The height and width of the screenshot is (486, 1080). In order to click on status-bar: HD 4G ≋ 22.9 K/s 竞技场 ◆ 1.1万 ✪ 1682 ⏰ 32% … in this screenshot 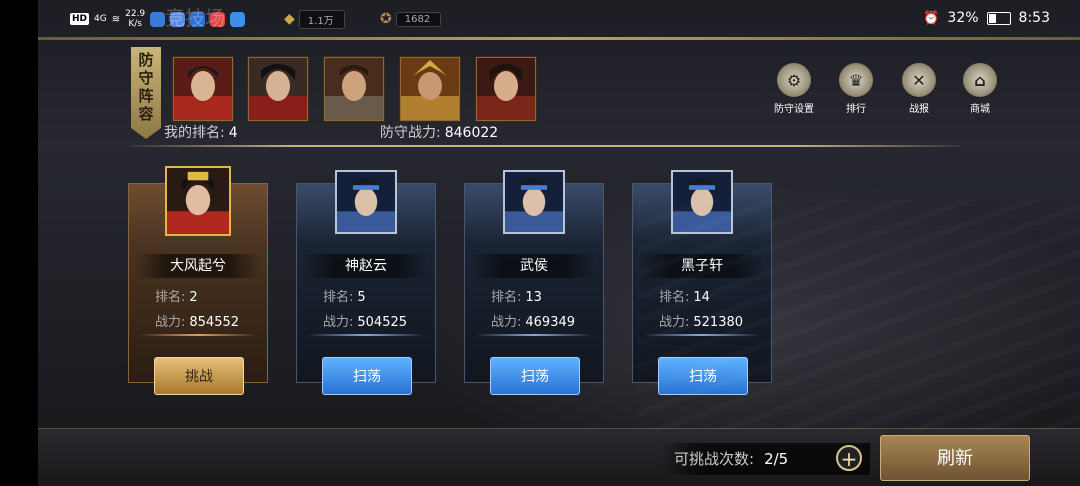, I will do `click(540, 19)`.